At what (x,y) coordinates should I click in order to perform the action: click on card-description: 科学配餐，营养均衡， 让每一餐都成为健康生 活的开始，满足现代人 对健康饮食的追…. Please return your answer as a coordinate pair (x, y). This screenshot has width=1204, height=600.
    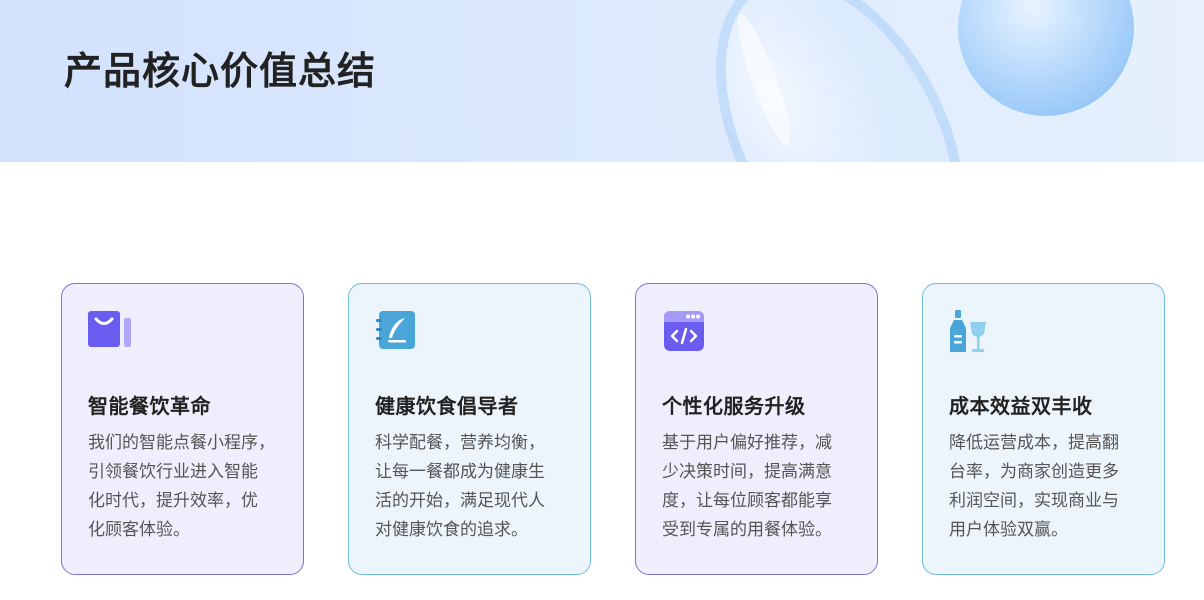
    Looking at the image, I should click on (460, 486).